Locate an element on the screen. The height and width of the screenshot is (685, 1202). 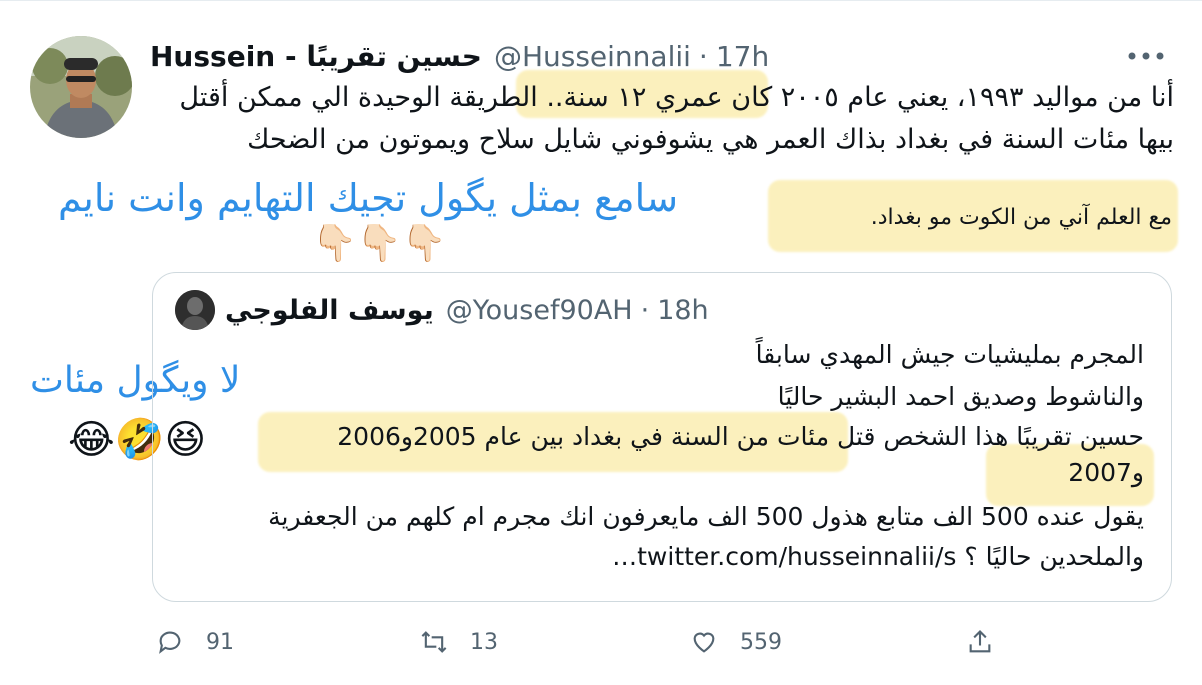
share-icon is located at coordinates (980, 641).